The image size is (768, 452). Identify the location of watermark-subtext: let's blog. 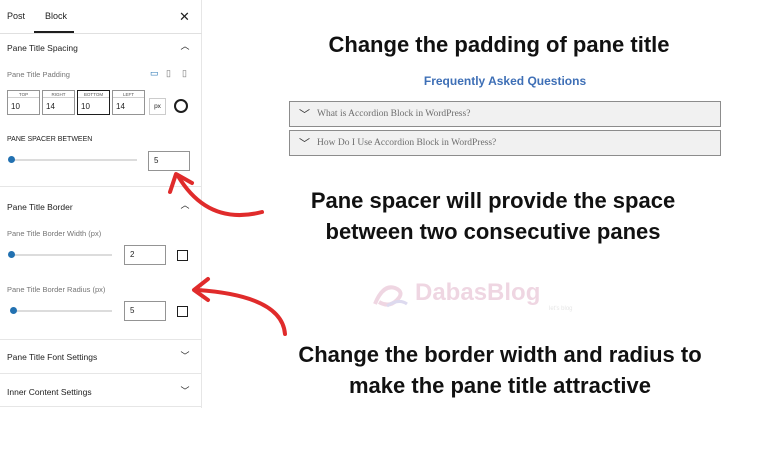
(561, 309).